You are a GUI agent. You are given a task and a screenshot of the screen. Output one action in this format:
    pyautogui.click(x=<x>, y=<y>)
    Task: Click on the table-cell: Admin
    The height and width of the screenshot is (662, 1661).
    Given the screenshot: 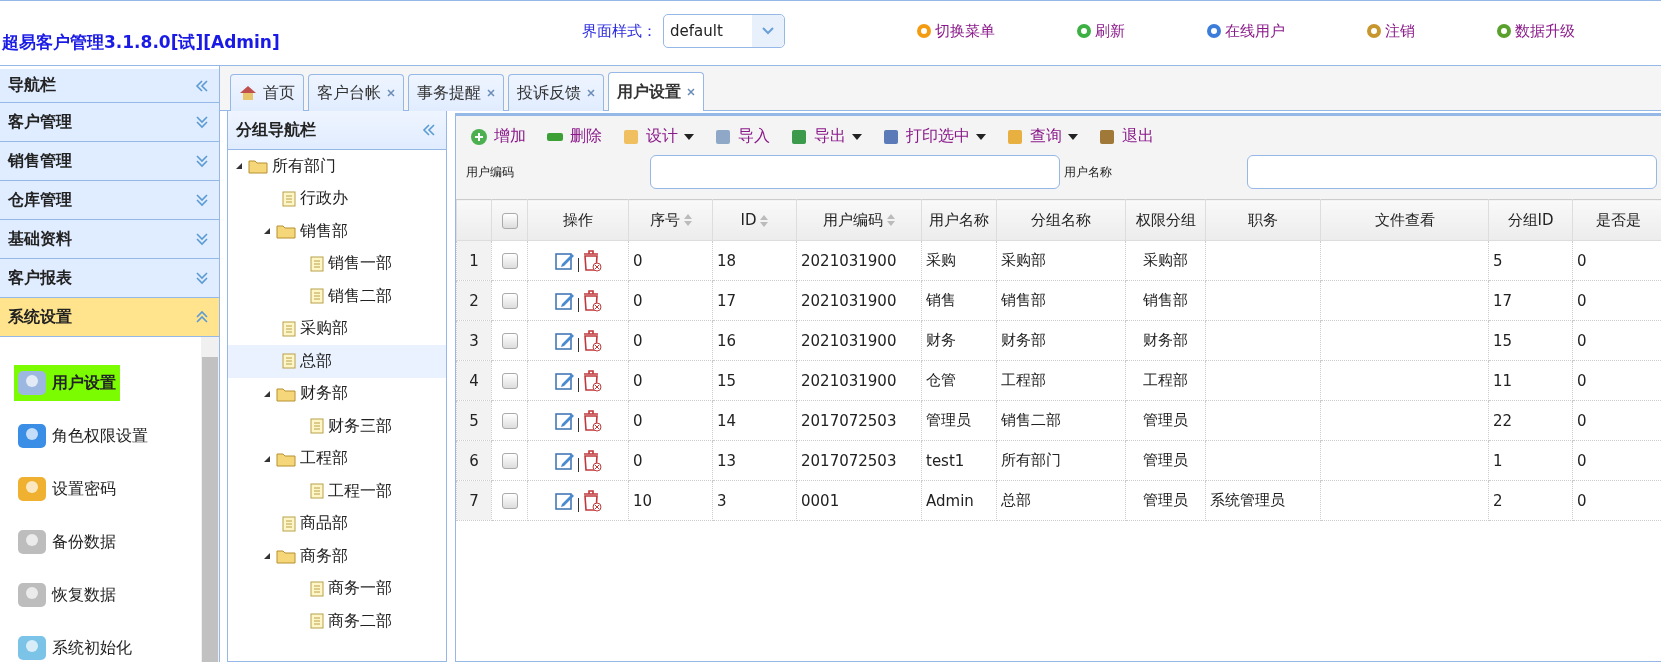 What is the action you would take?
    pyautogui.click(x=950, y=500)
    